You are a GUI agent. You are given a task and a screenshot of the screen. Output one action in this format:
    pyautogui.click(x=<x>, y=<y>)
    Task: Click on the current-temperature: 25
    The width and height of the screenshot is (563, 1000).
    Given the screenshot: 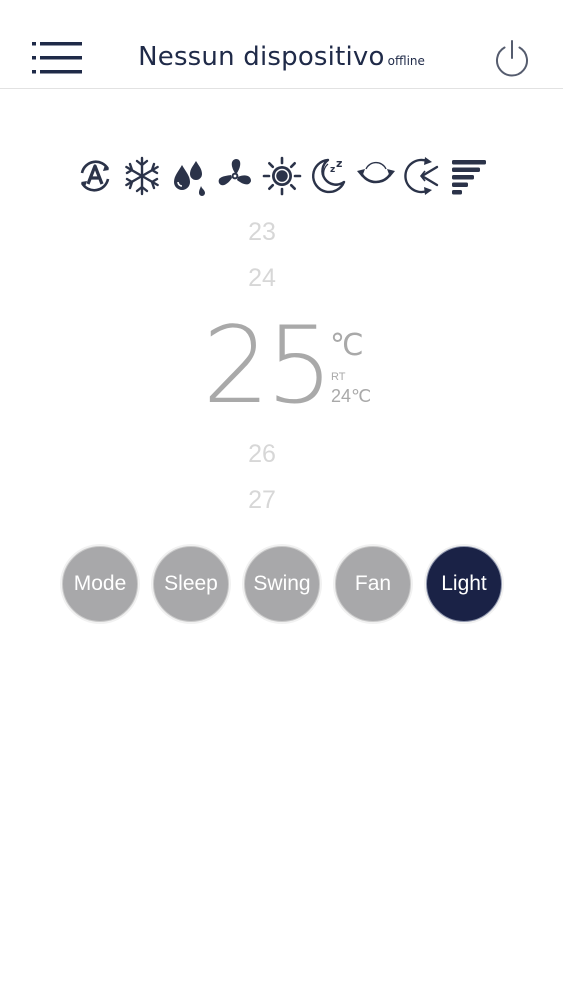 What is the action you would take?
    pyautogui.click(x=266, y=366)
    